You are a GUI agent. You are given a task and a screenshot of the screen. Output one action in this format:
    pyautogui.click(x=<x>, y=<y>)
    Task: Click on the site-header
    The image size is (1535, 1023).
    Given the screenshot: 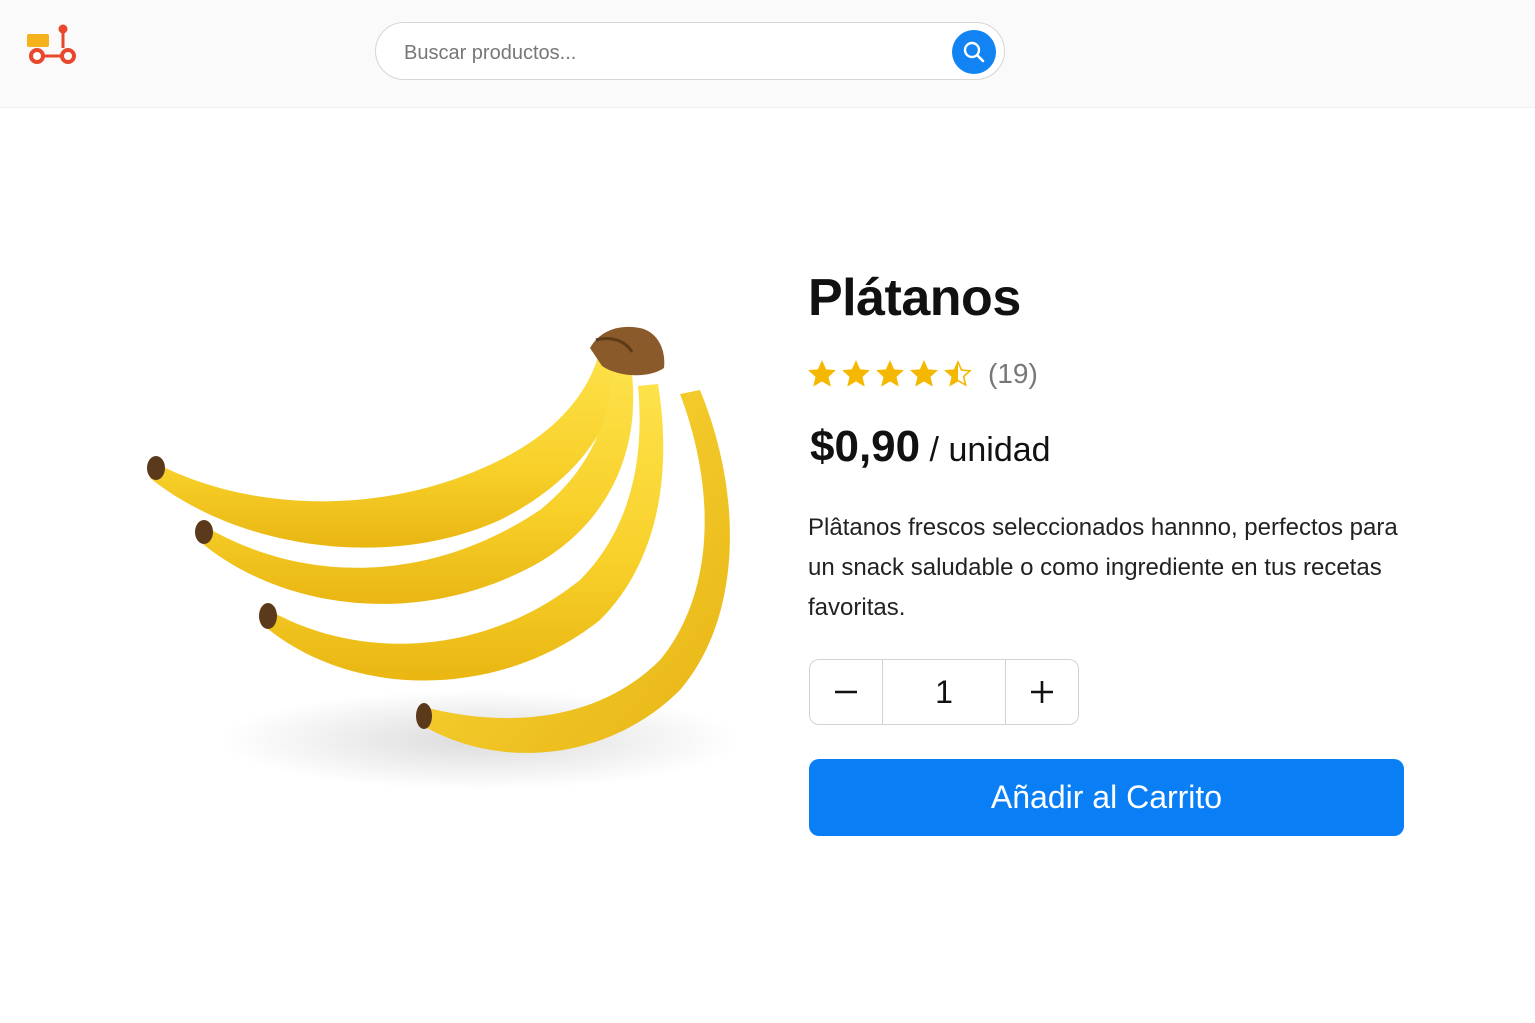 What is the action you would take?
    pyautogui.click(x=767, y=54)
    